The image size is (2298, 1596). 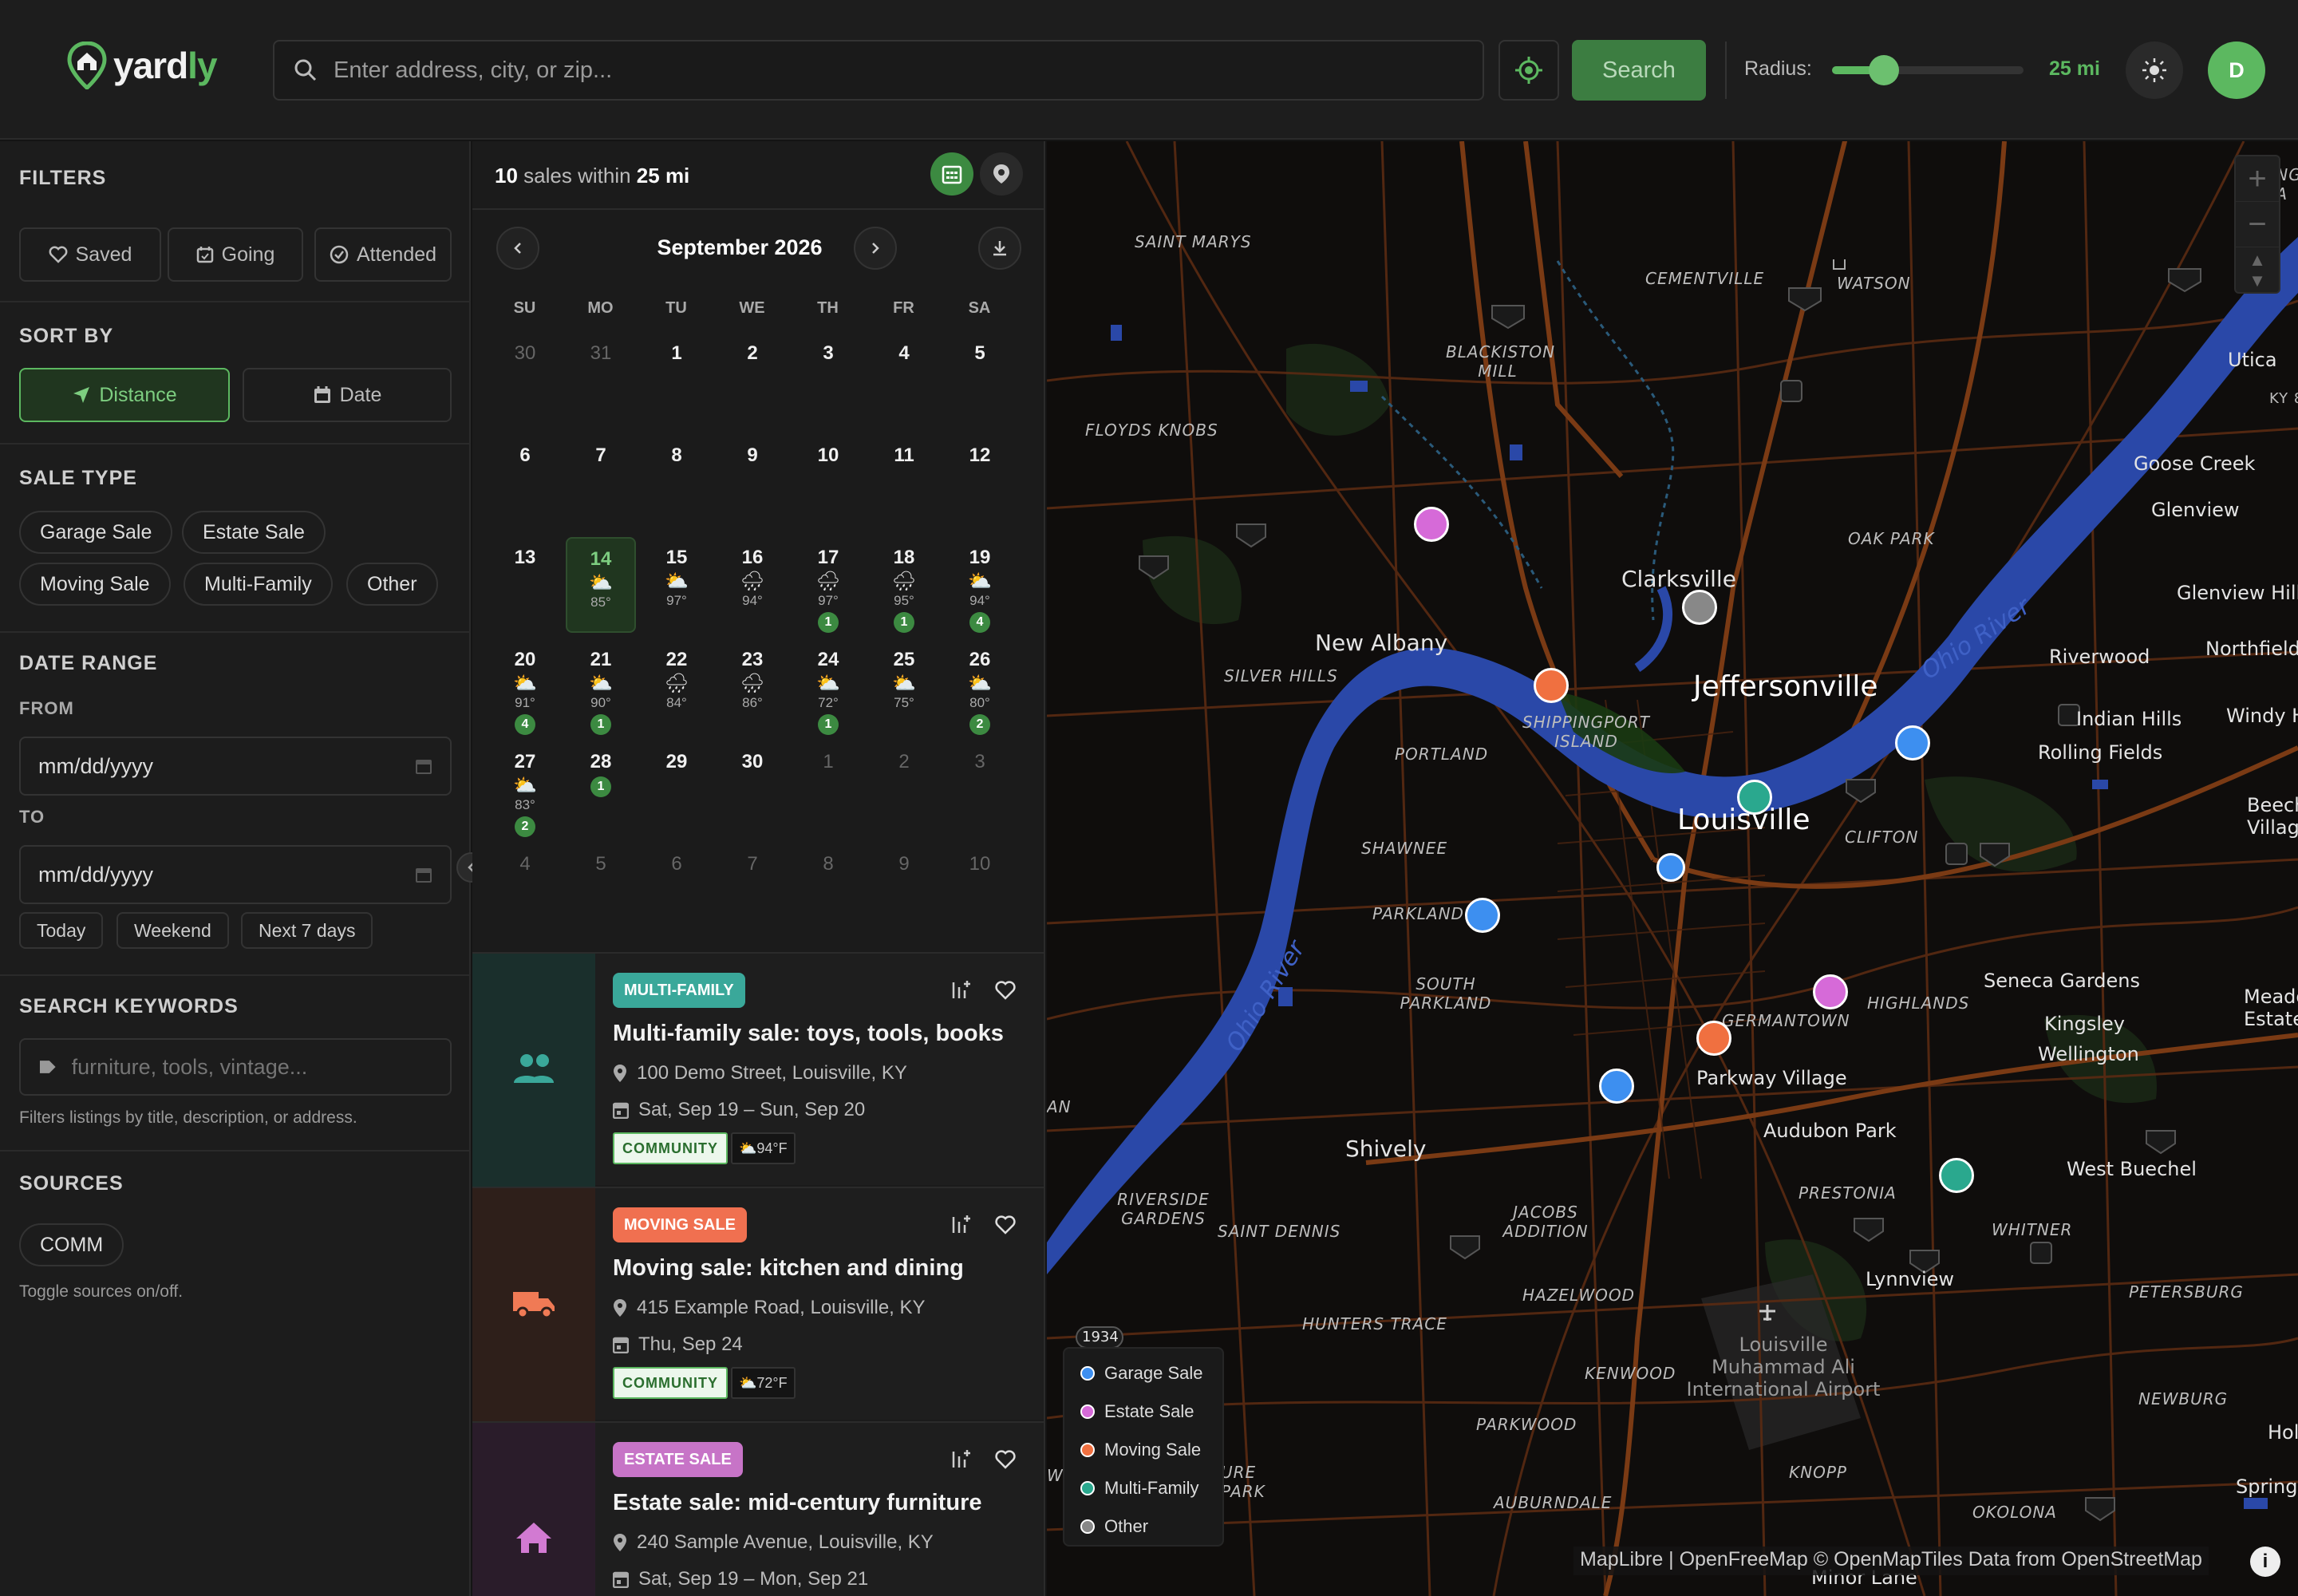 What do you see at coordinates (173, 930) in the screenshot?
I see `quick-date-weekend: Weekend` at bounding box center [173, 930].